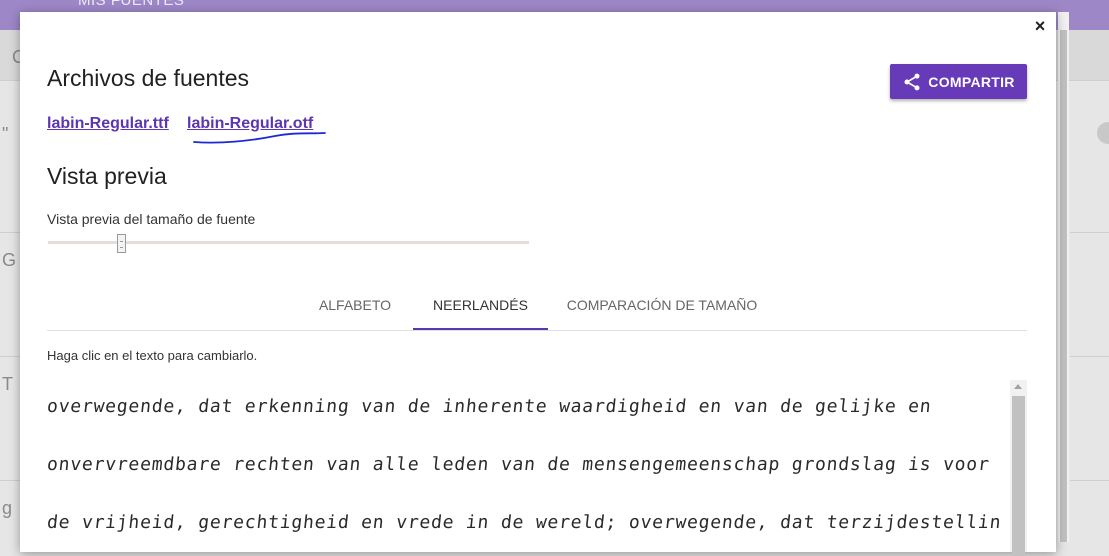 The height and width of the screenshot is (556, 1109). Describe the element at coordinates (1063, 277) in the screenshot. I see `page-scrollbar` at that location.